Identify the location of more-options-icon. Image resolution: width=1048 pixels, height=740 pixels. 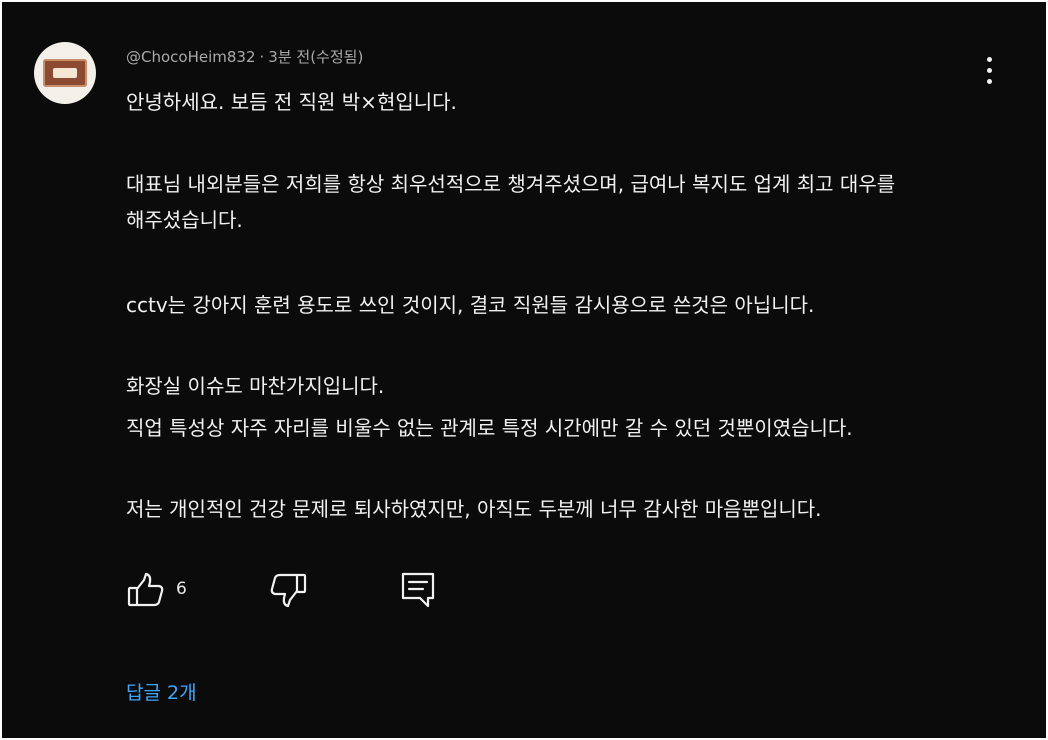
(990, 71).